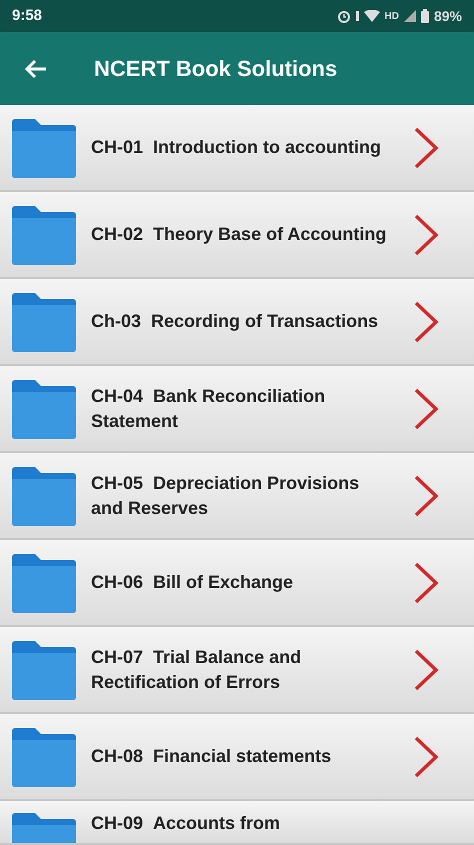 Image resolution: width=474 pixels, height=845 pixels. What do you see at coordinates (216, 69) in the screenshot?
I see `app-title: NCERT Book Solutions` at bounding box center [216, 69].